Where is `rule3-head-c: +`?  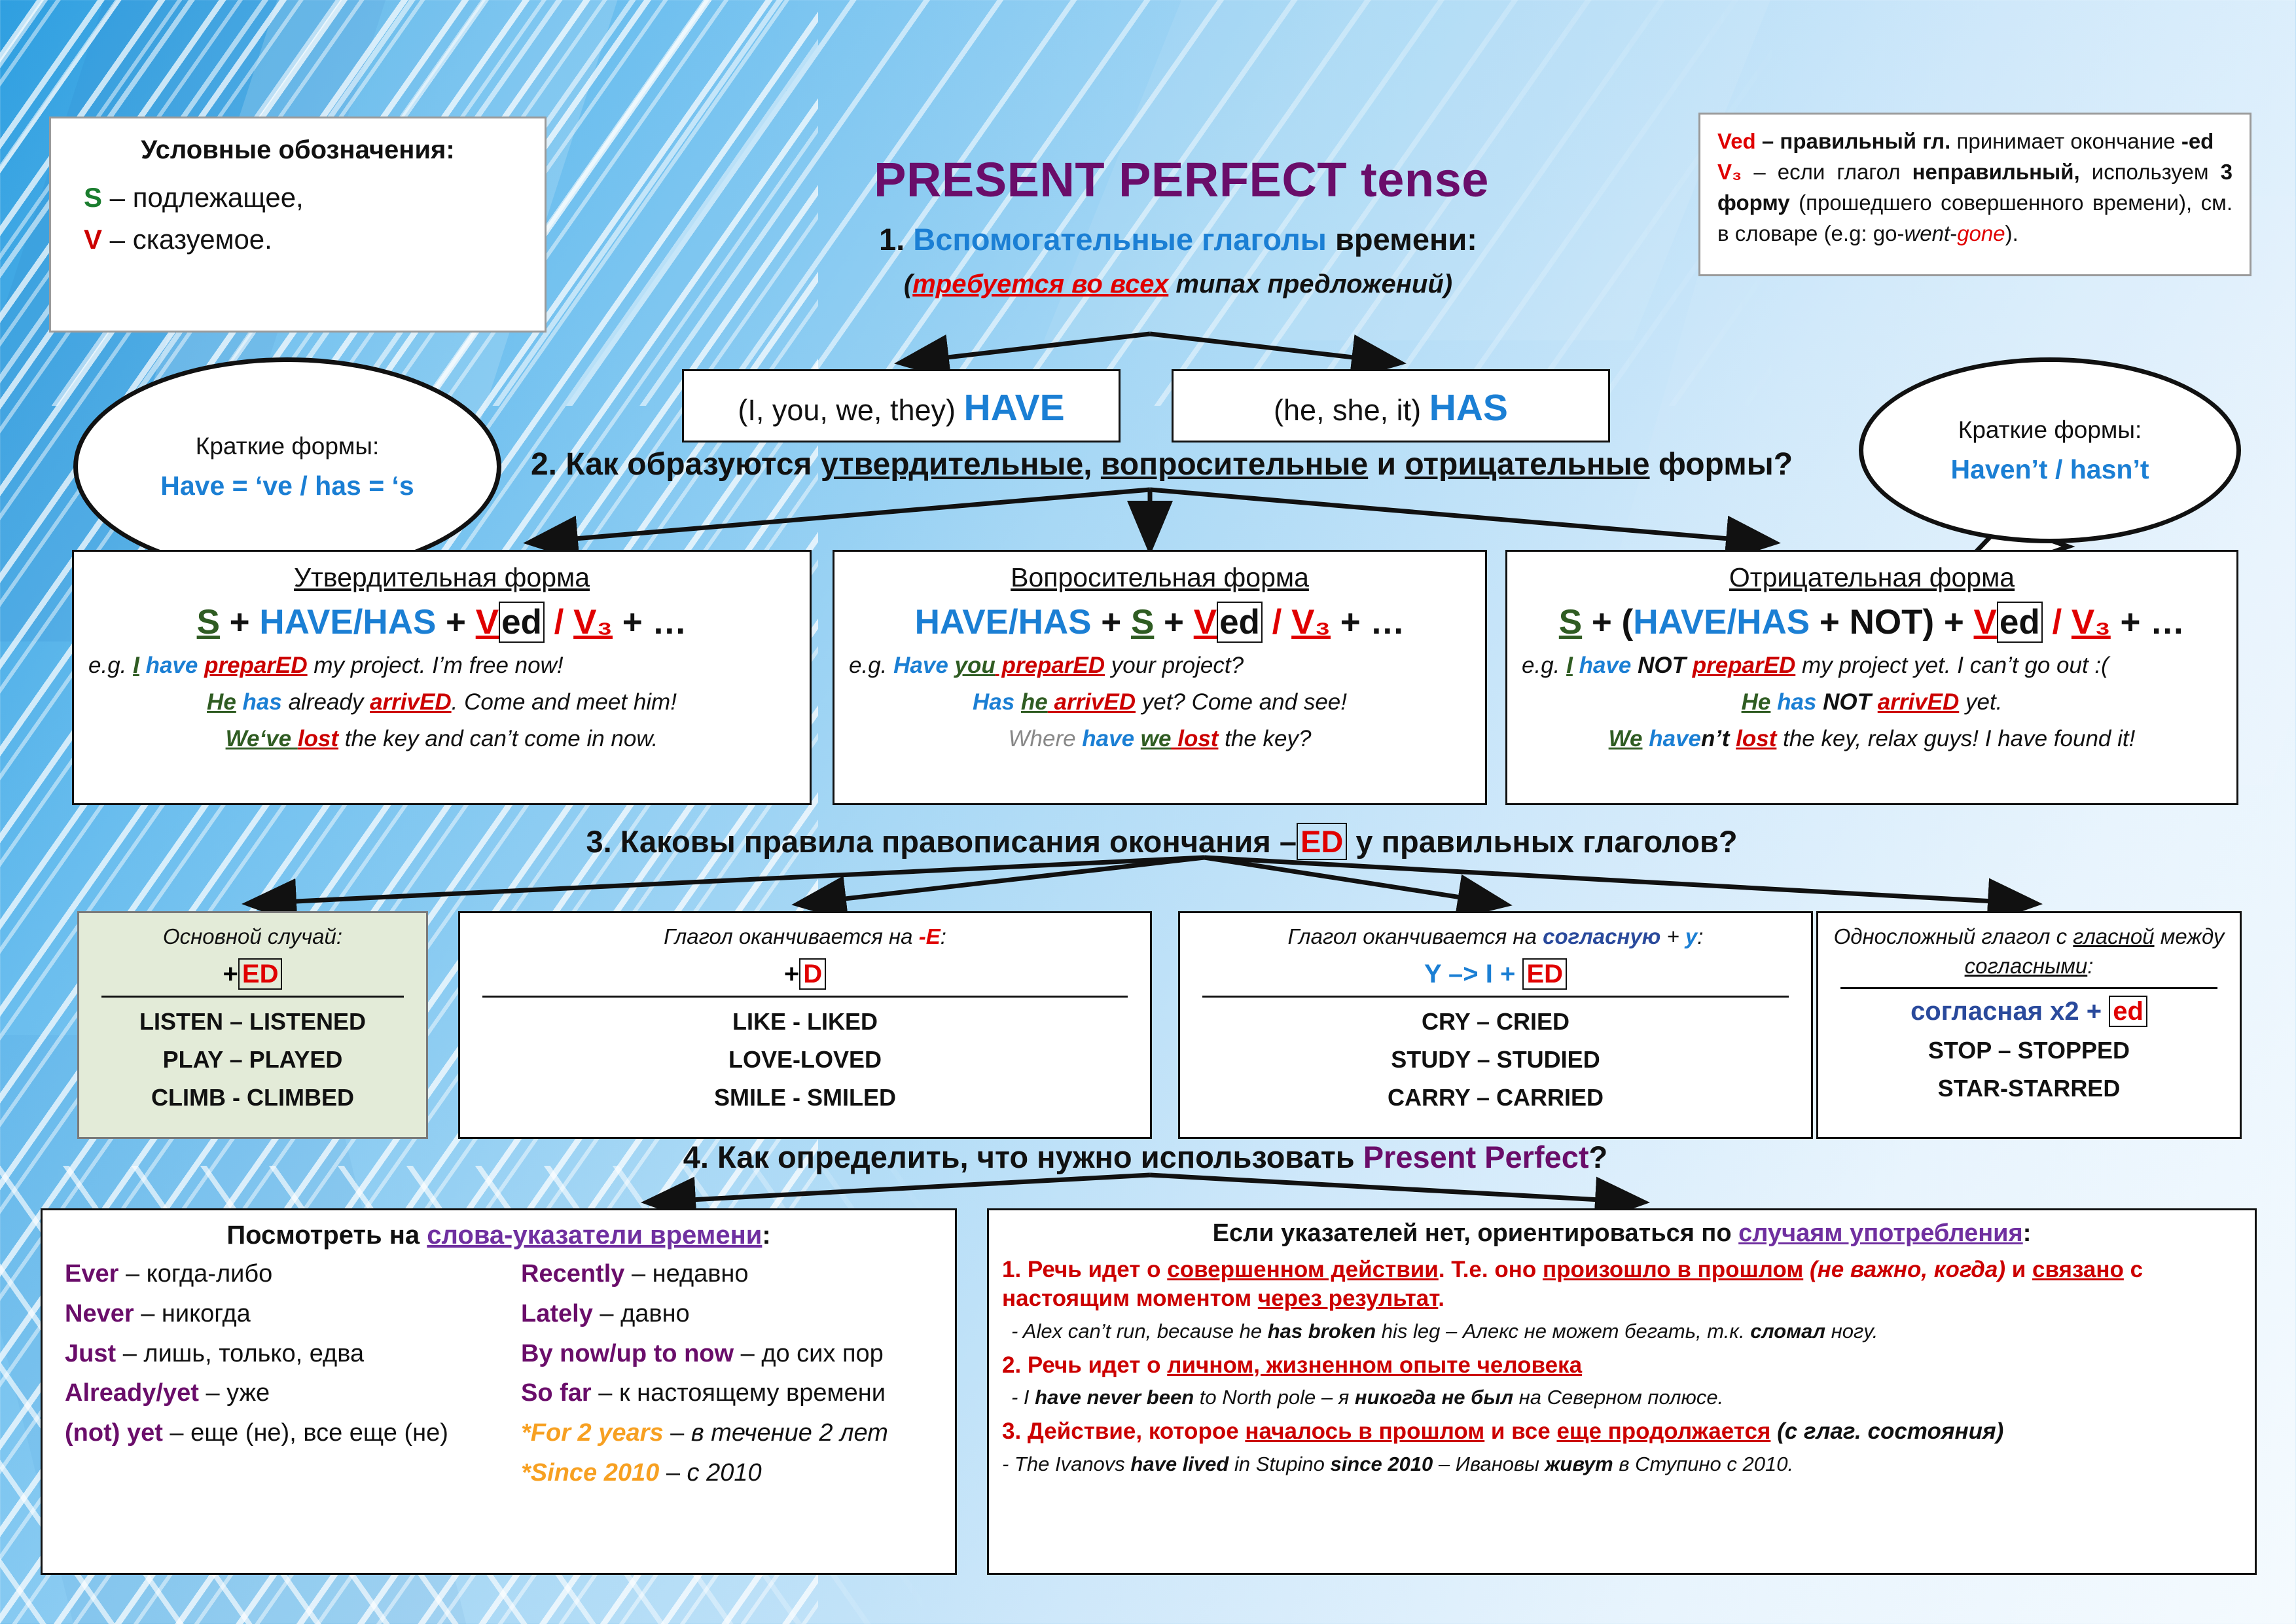
rule3-head-c: + is located at coordinates (1672, 936).